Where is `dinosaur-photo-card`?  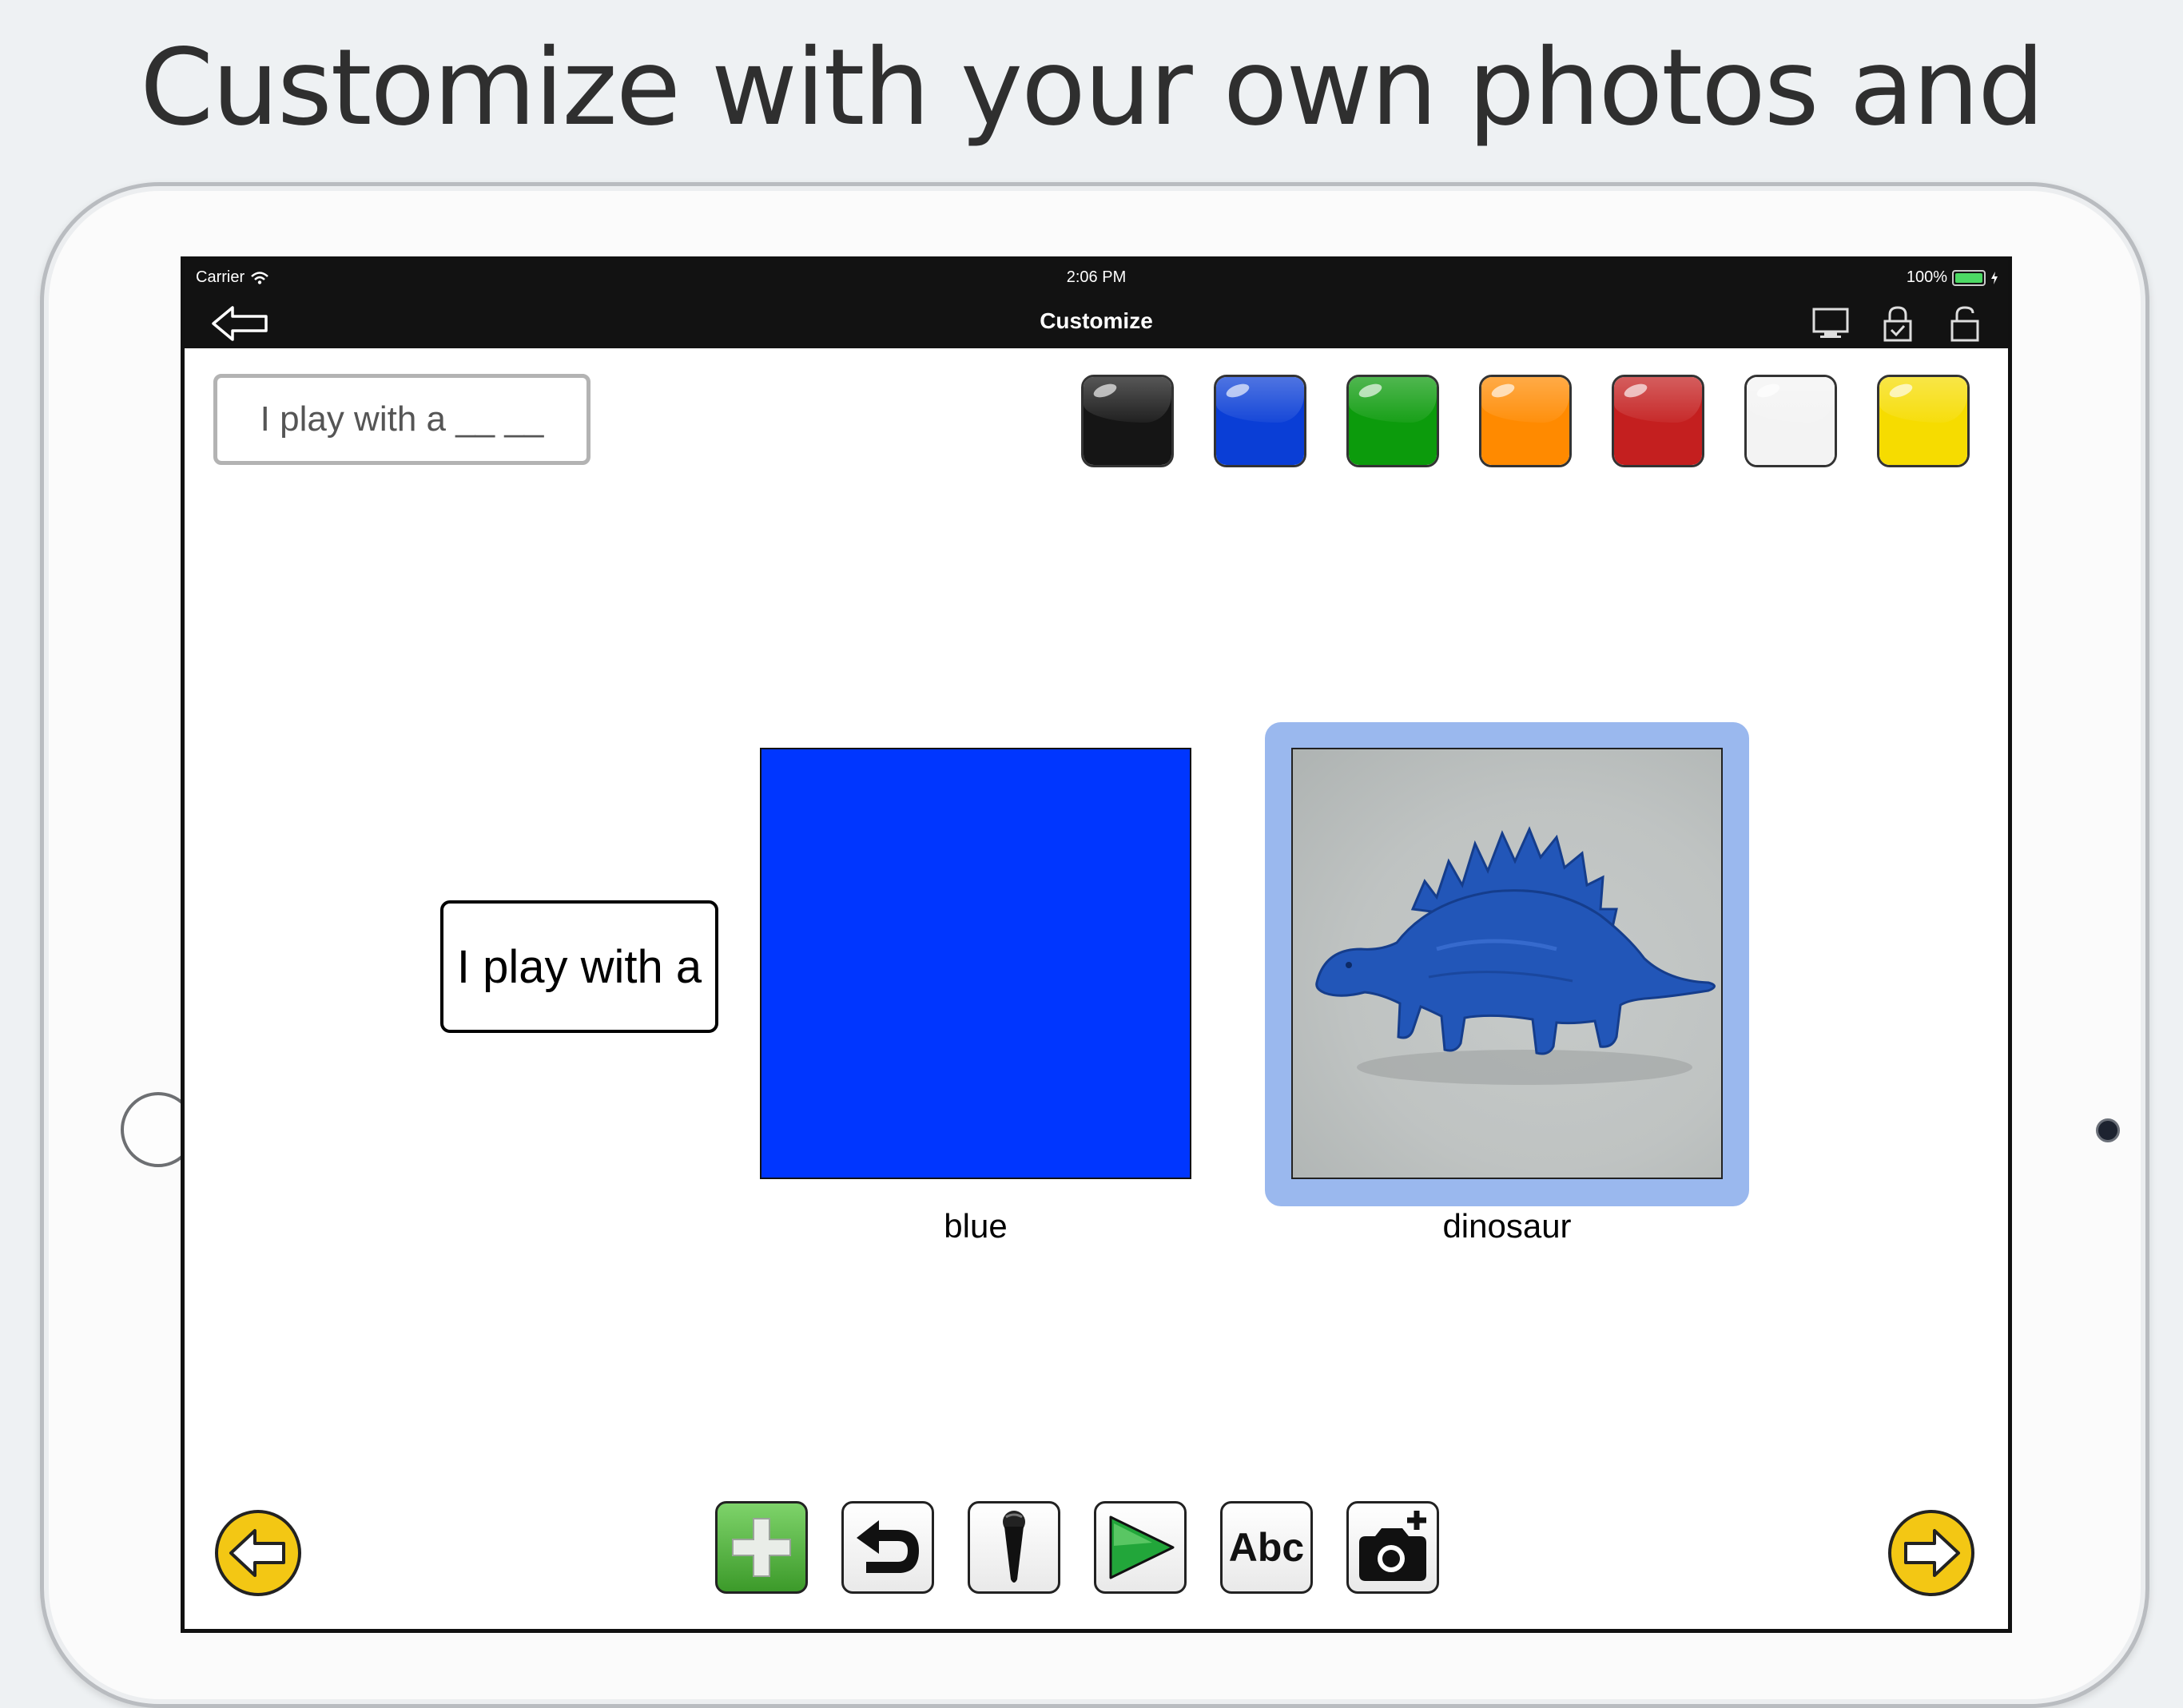 dinosaur-photo-card is located at coordinates (1507, 963).